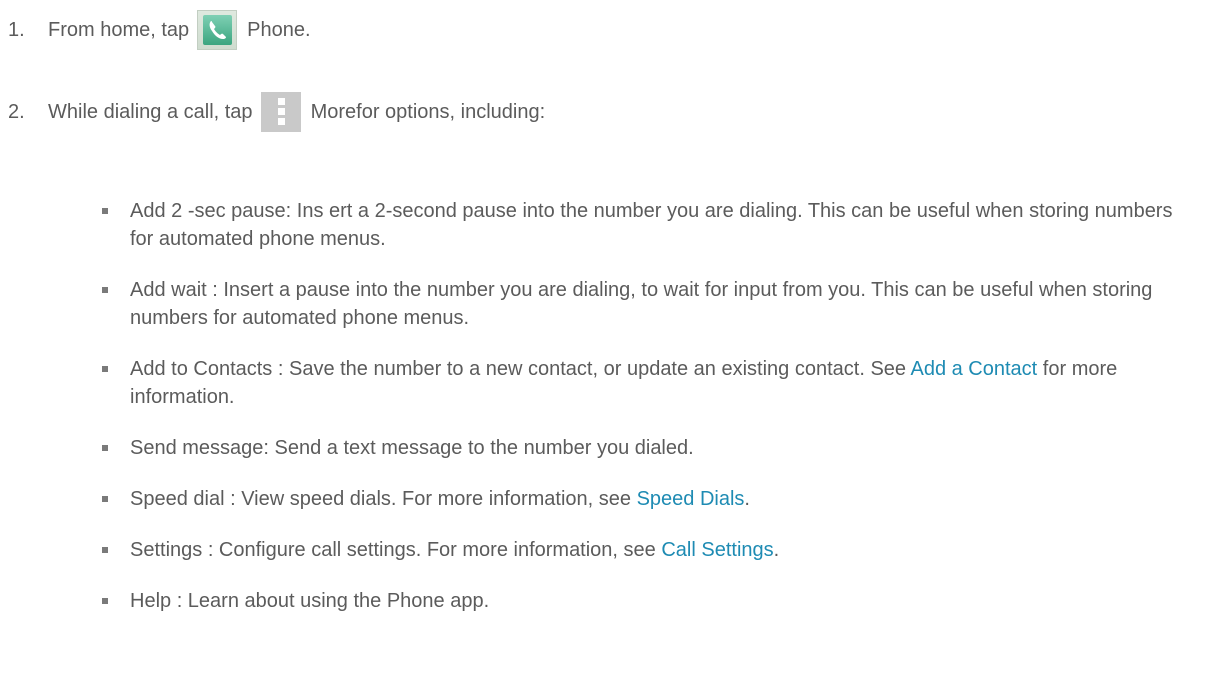 This screenshot has height=688, width=1215. Describe the element at coordinates (16, 111) in the screenshot. I see `step-number: 2.` at that location.